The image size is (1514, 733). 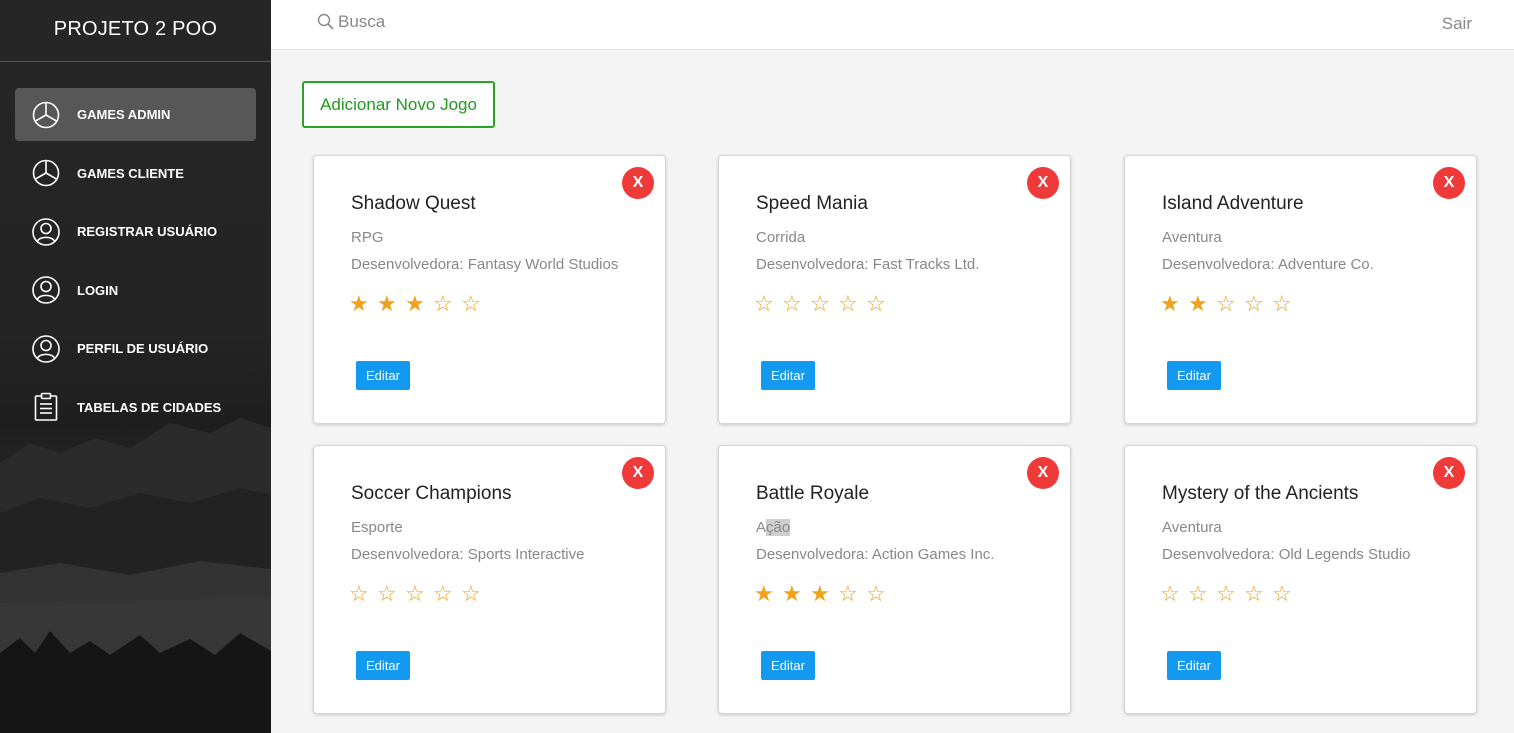 I want to click on search-box, so click(x=427, y=22).